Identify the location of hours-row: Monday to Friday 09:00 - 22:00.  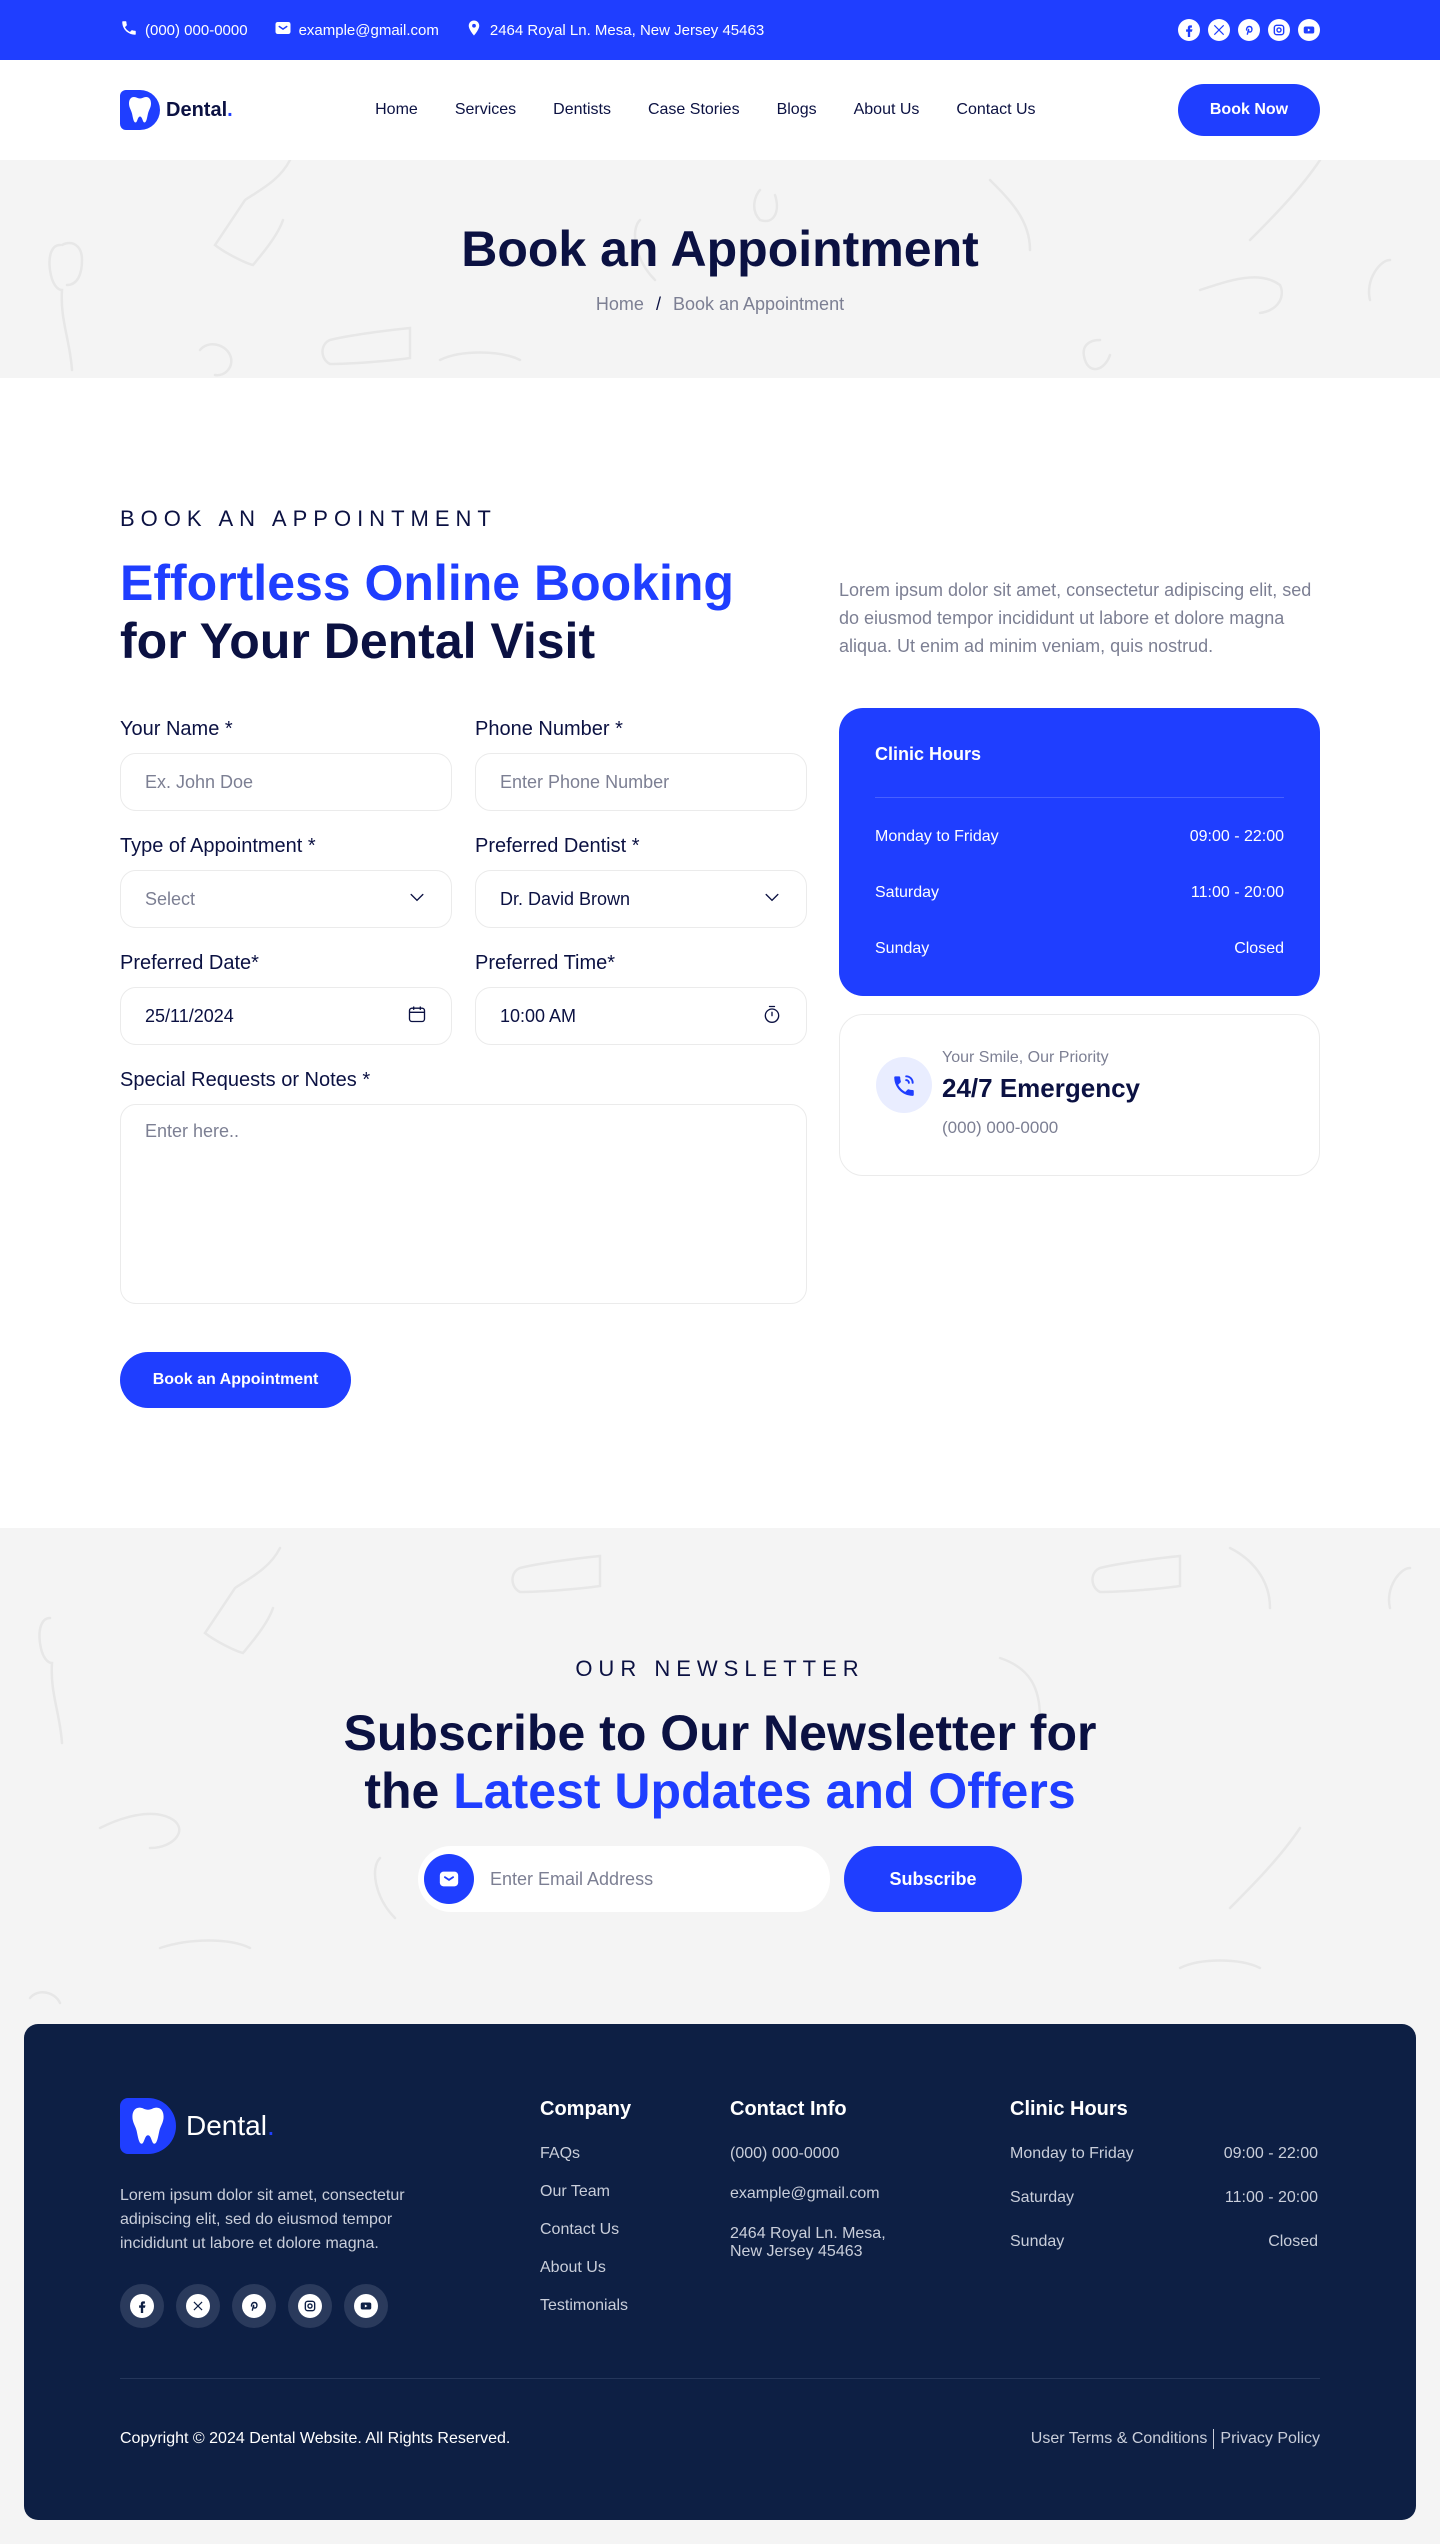
(1079, 837).